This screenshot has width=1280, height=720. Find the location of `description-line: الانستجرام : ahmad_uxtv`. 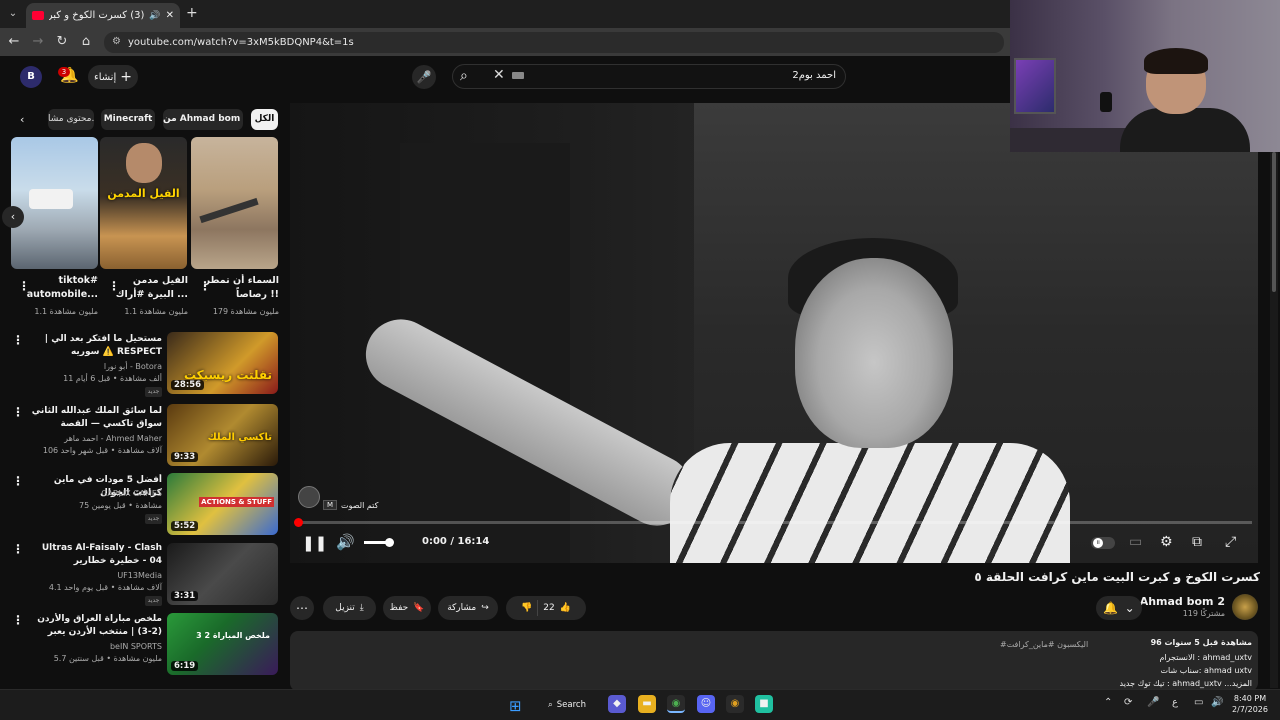

description-line: الانستجرام : ahmad_uxtv is located at coordinates (1205, 657).